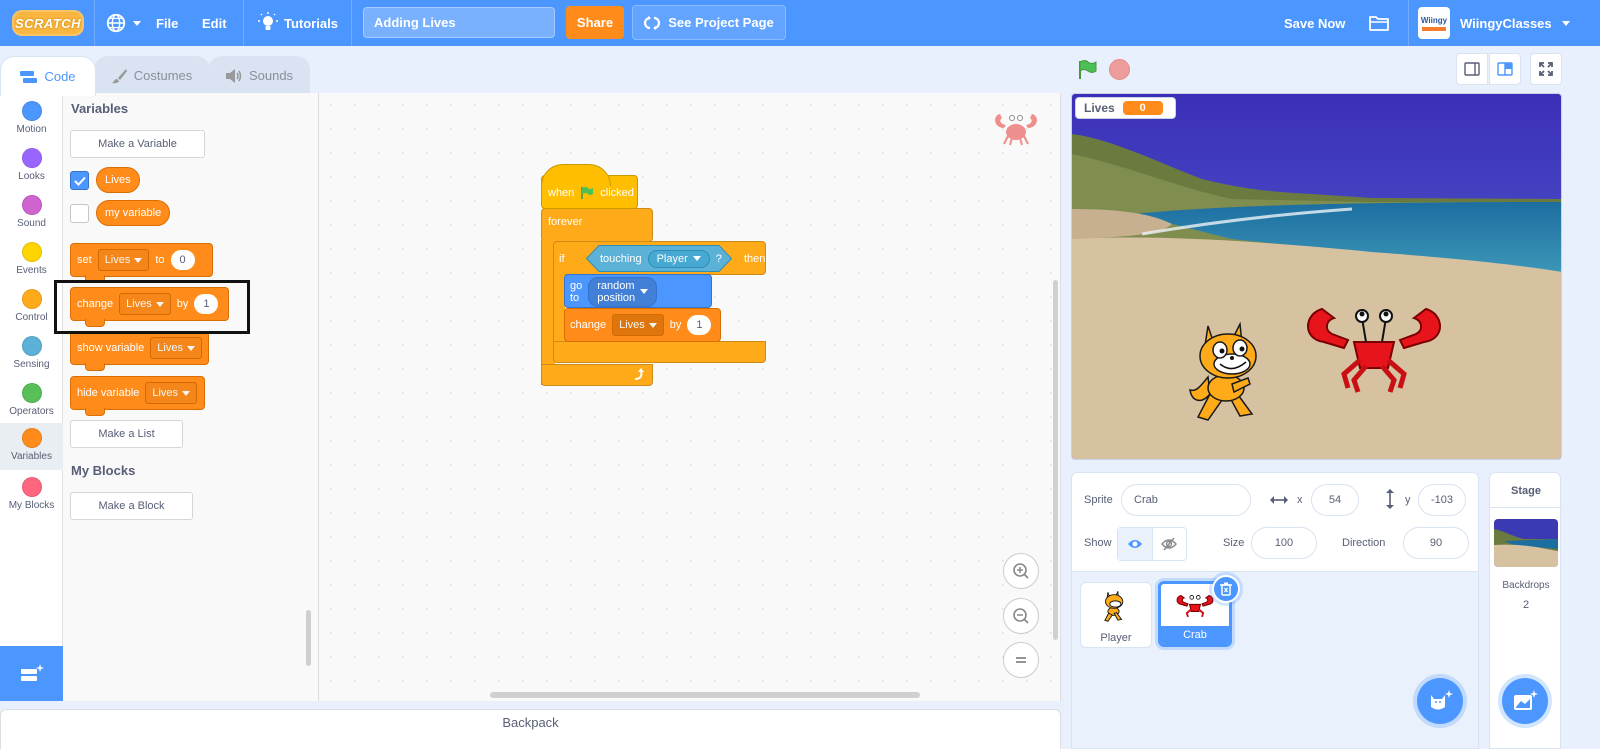  I want to click on show-sprite-button, so click(1135, 544).